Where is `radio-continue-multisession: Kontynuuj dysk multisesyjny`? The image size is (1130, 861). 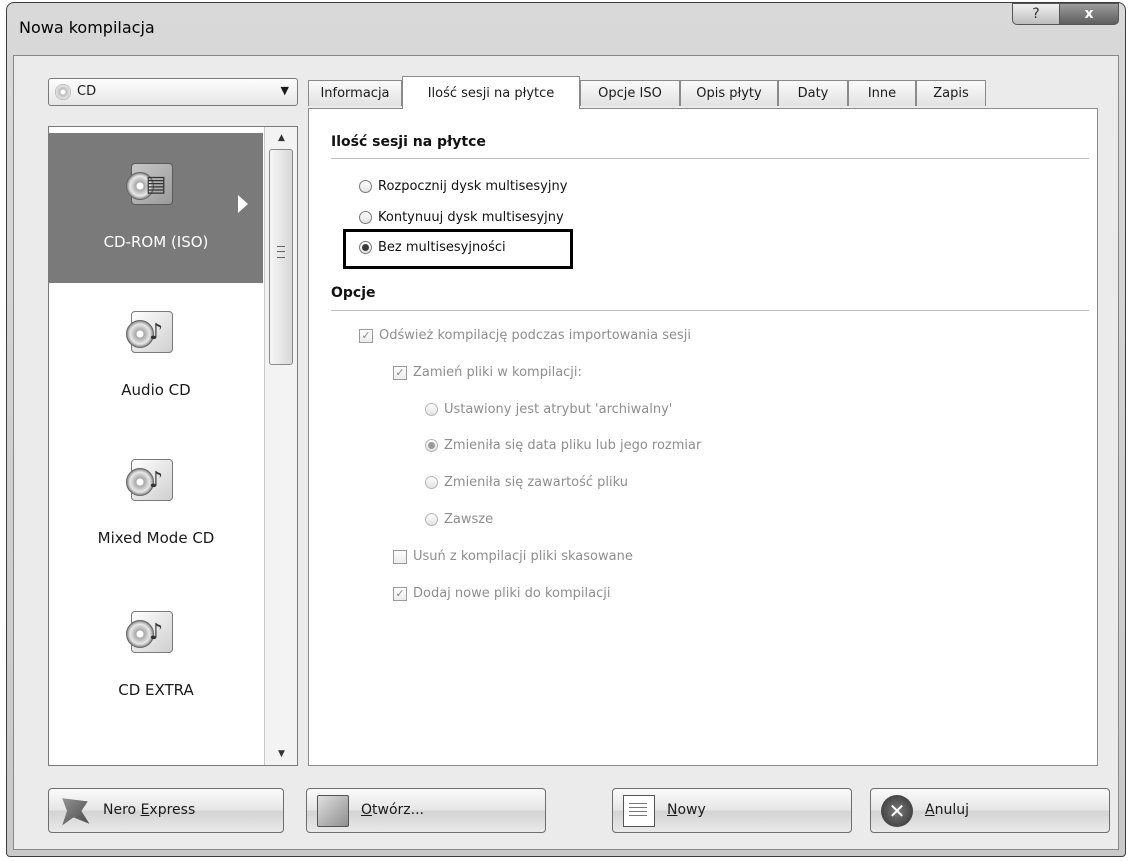 radio-continue-multisession: Kontynuuj dysk multisesyjny is located at coordinates (461, 217).